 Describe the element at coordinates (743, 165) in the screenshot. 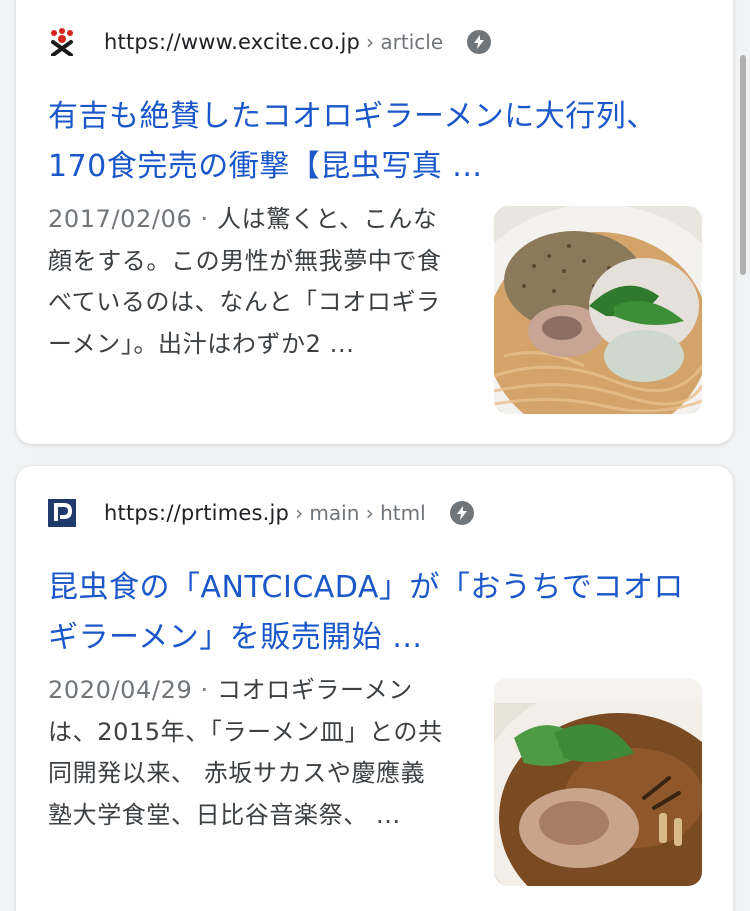

I see `scrollbar` at that location.